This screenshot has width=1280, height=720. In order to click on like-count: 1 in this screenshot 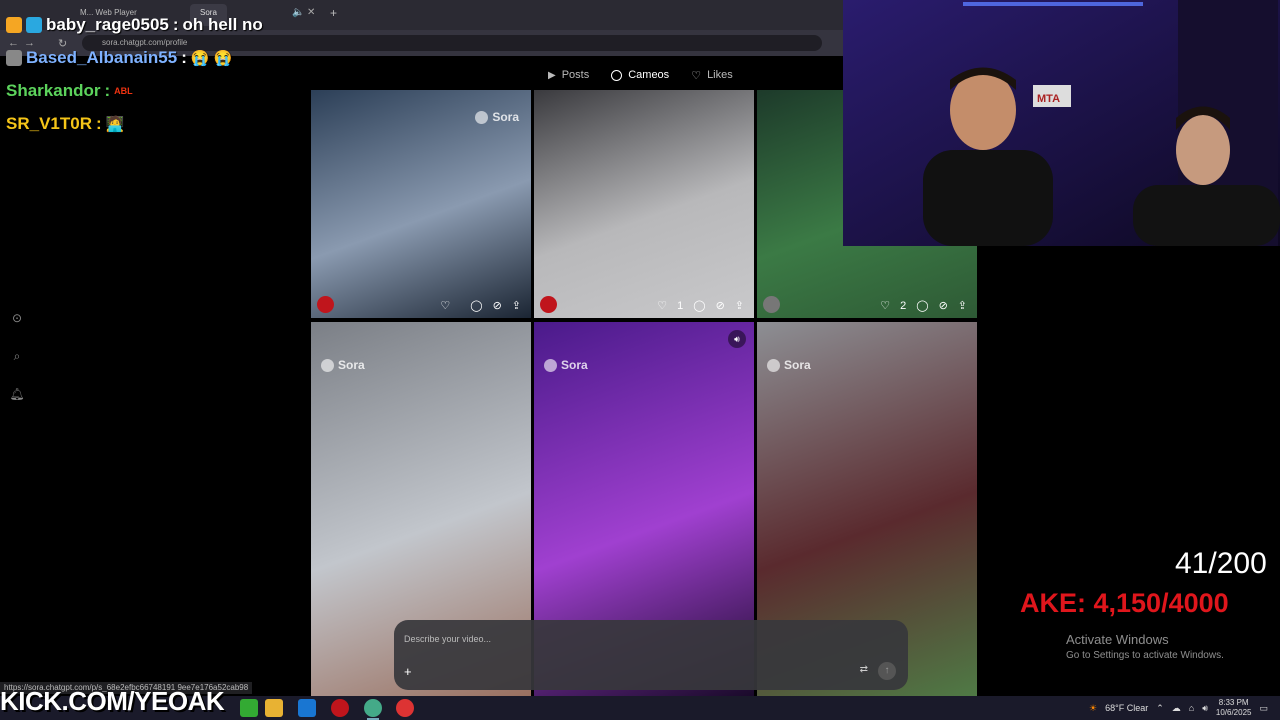, I will do `click(680, 305)`.